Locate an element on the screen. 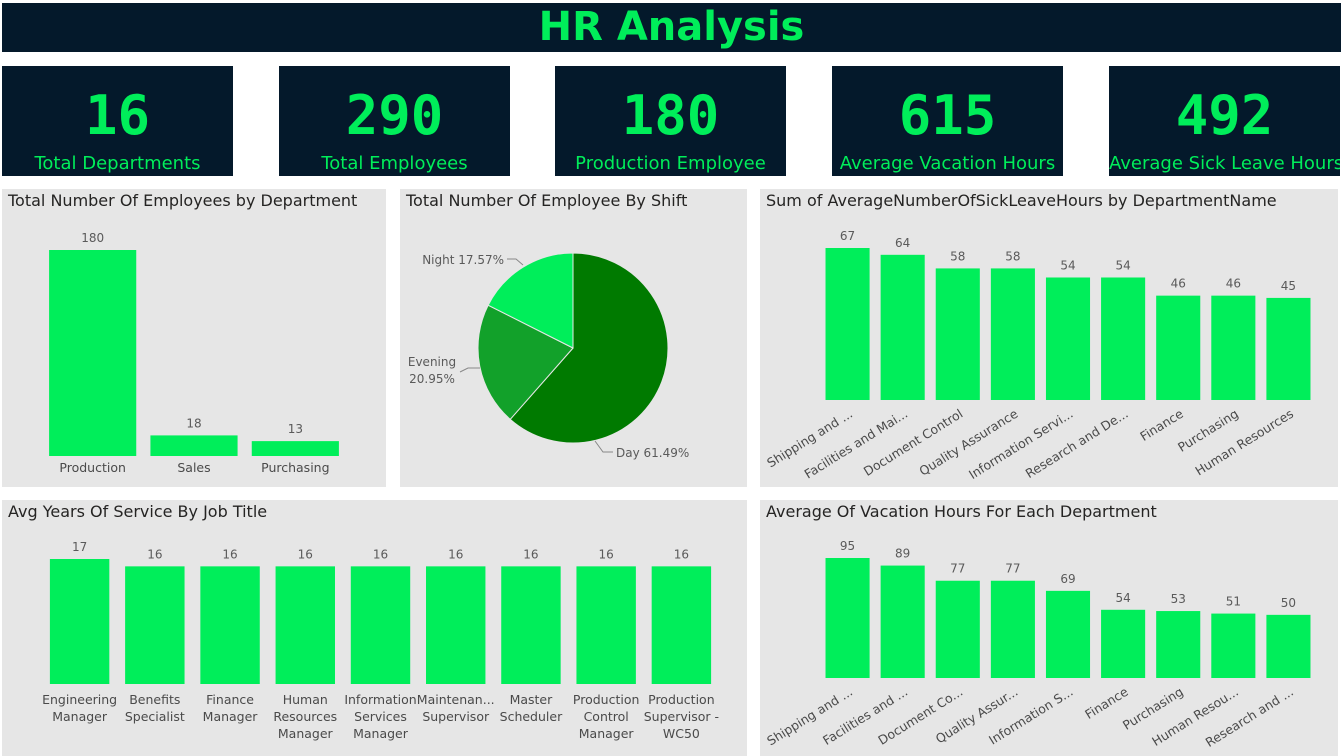 Image resolution: width=1343 pixels, height=756 pixels. pie-label-evening: Evening 20.95% is located at coordinates (432, 370).